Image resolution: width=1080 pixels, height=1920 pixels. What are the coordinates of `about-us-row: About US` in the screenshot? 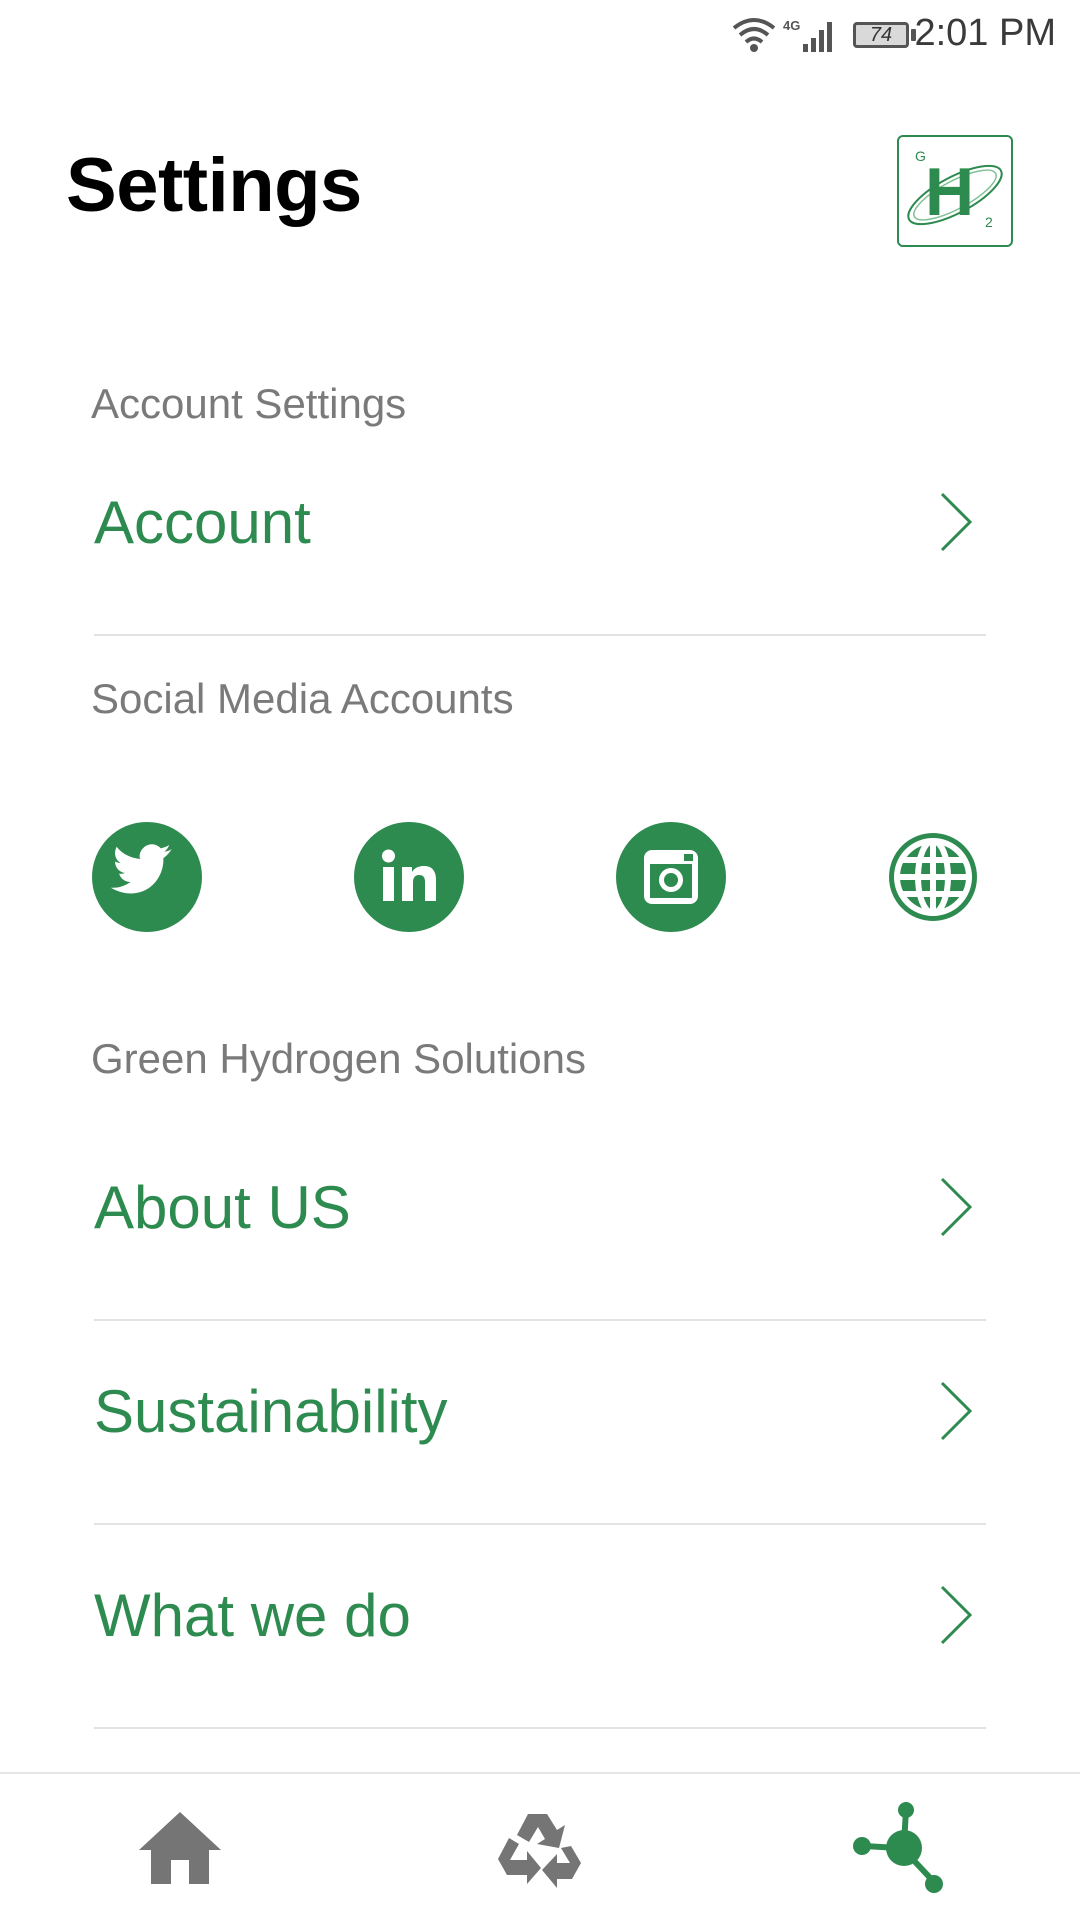 It's located at (540, 1207).